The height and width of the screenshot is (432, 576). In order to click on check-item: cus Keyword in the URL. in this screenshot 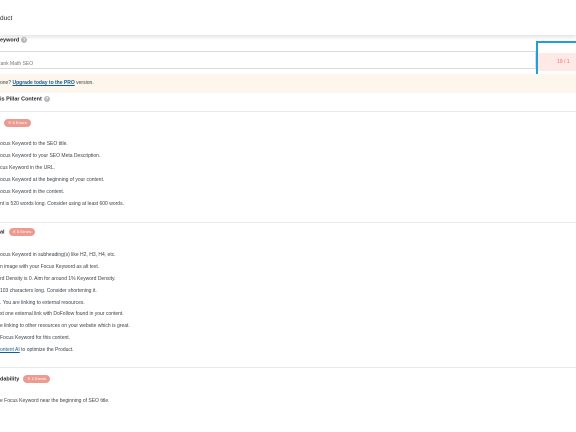, I will do `click(28, 168)`.